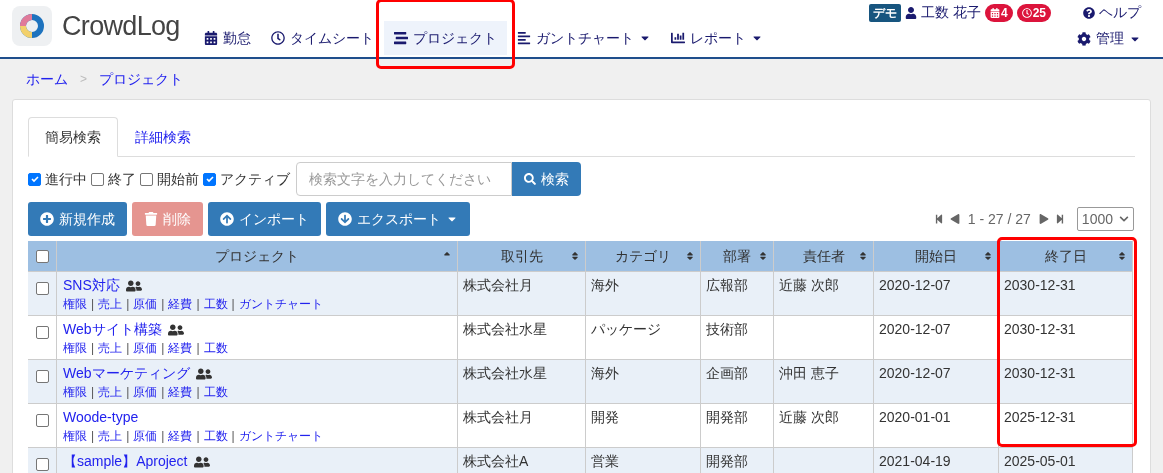 This screenshot has height=473, width=1163. Describe the element at coordinates (141, 79) in the screenshot. I see `breadcrumb-link: プロジェクト` at that location.